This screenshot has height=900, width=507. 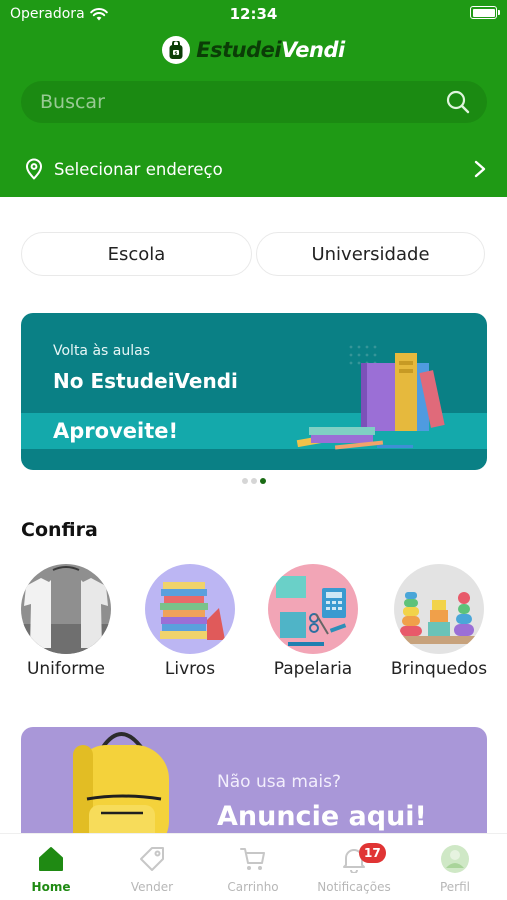 I want to click on tab-label: Carrinho, so click(x=253, y=887).